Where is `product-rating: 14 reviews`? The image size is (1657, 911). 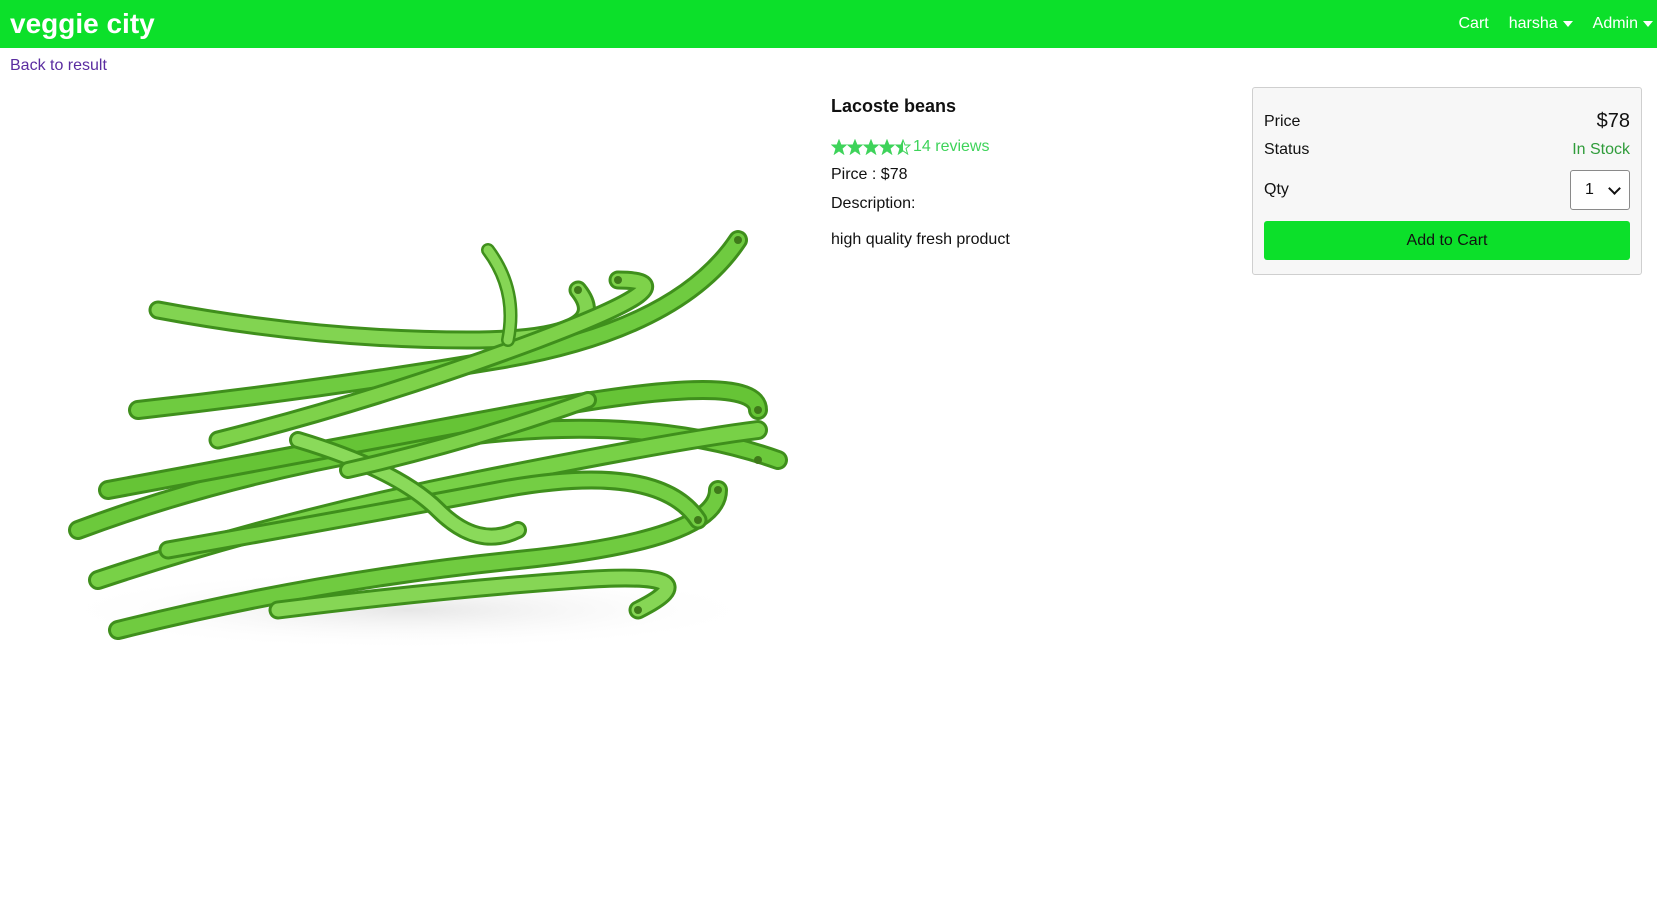 product-rating: 14 reviews is located at coordinates (996, 147).